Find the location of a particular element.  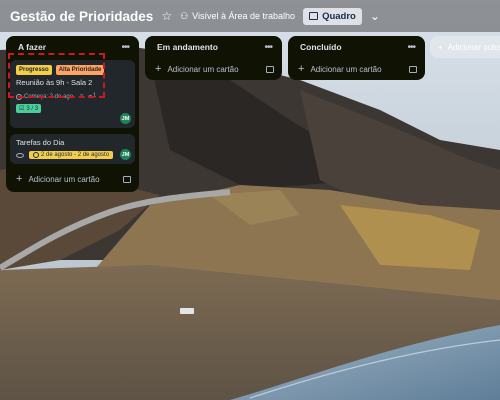

list-header: A fazer ••• is located at coordinates (72, 47).